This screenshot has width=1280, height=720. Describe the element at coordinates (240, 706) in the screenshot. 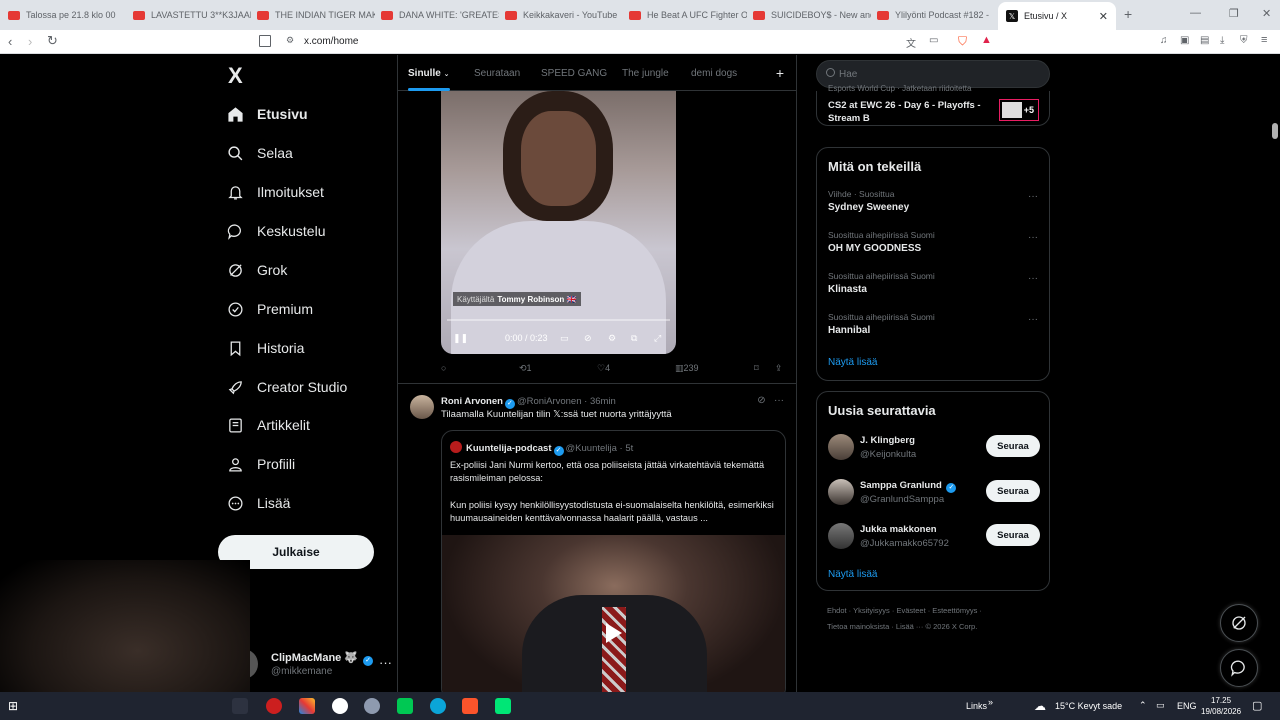

I see `task-view-icon` at that location.